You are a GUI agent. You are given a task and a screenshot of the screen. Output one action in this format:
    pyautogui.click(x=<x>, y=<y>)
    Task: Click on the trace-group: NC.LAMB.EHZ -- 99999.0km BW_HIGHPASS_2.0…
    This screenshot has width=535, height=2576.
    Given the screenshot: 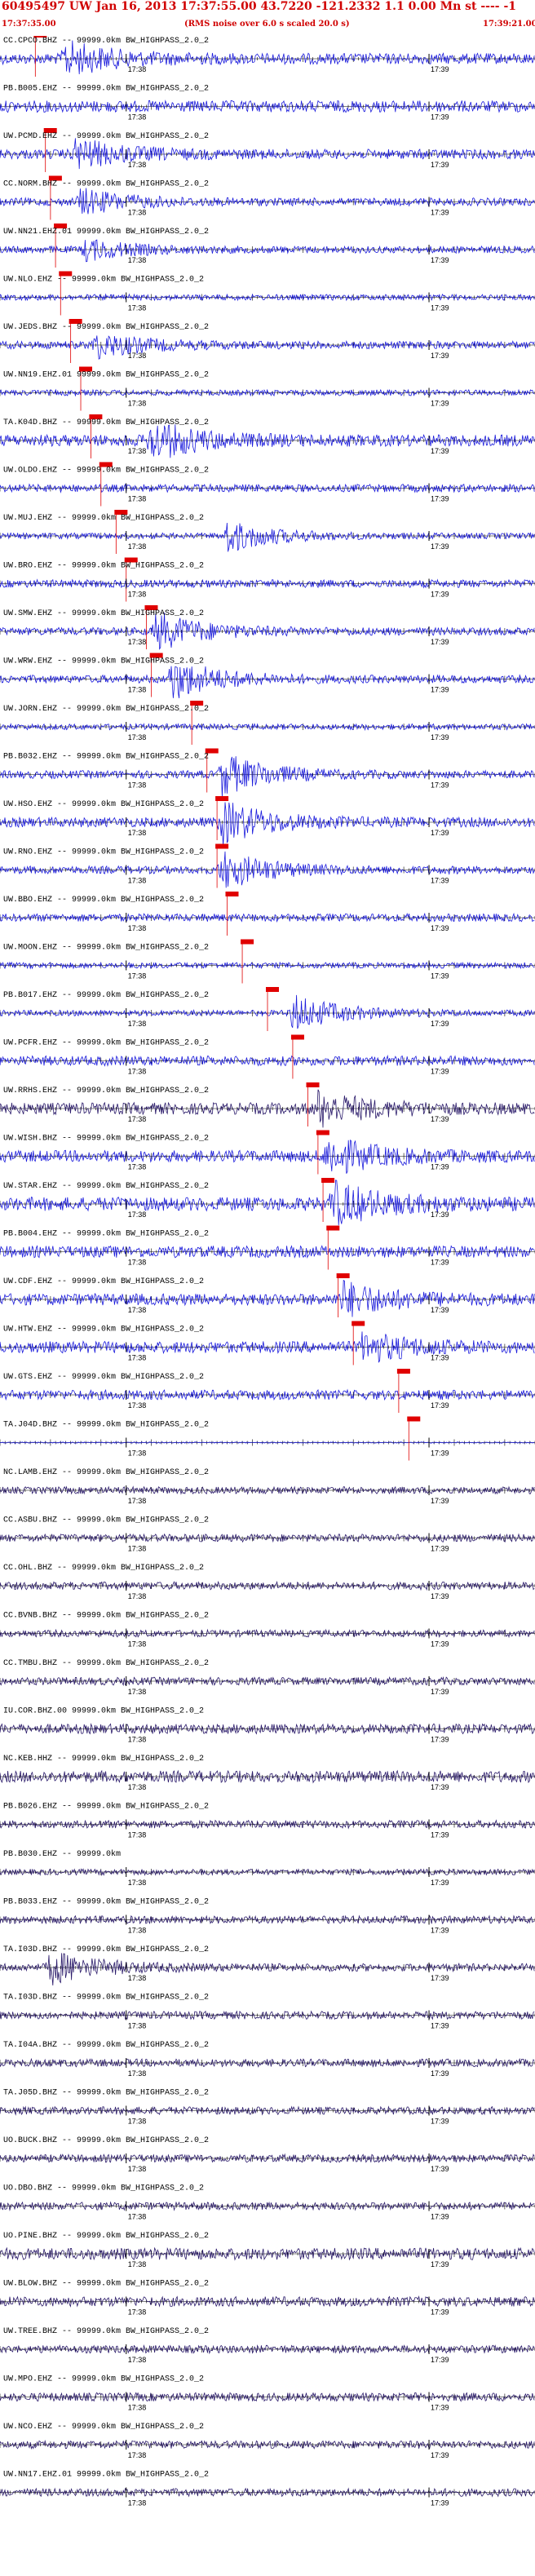 What is the action you would take?
    pyautogui.click(x=267, y=1486)
    